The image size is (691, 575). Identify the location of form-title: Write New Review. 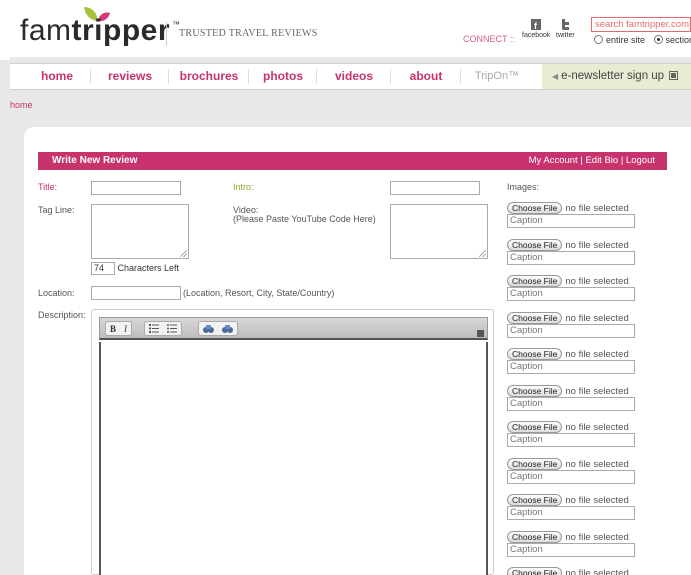
(95, 160).